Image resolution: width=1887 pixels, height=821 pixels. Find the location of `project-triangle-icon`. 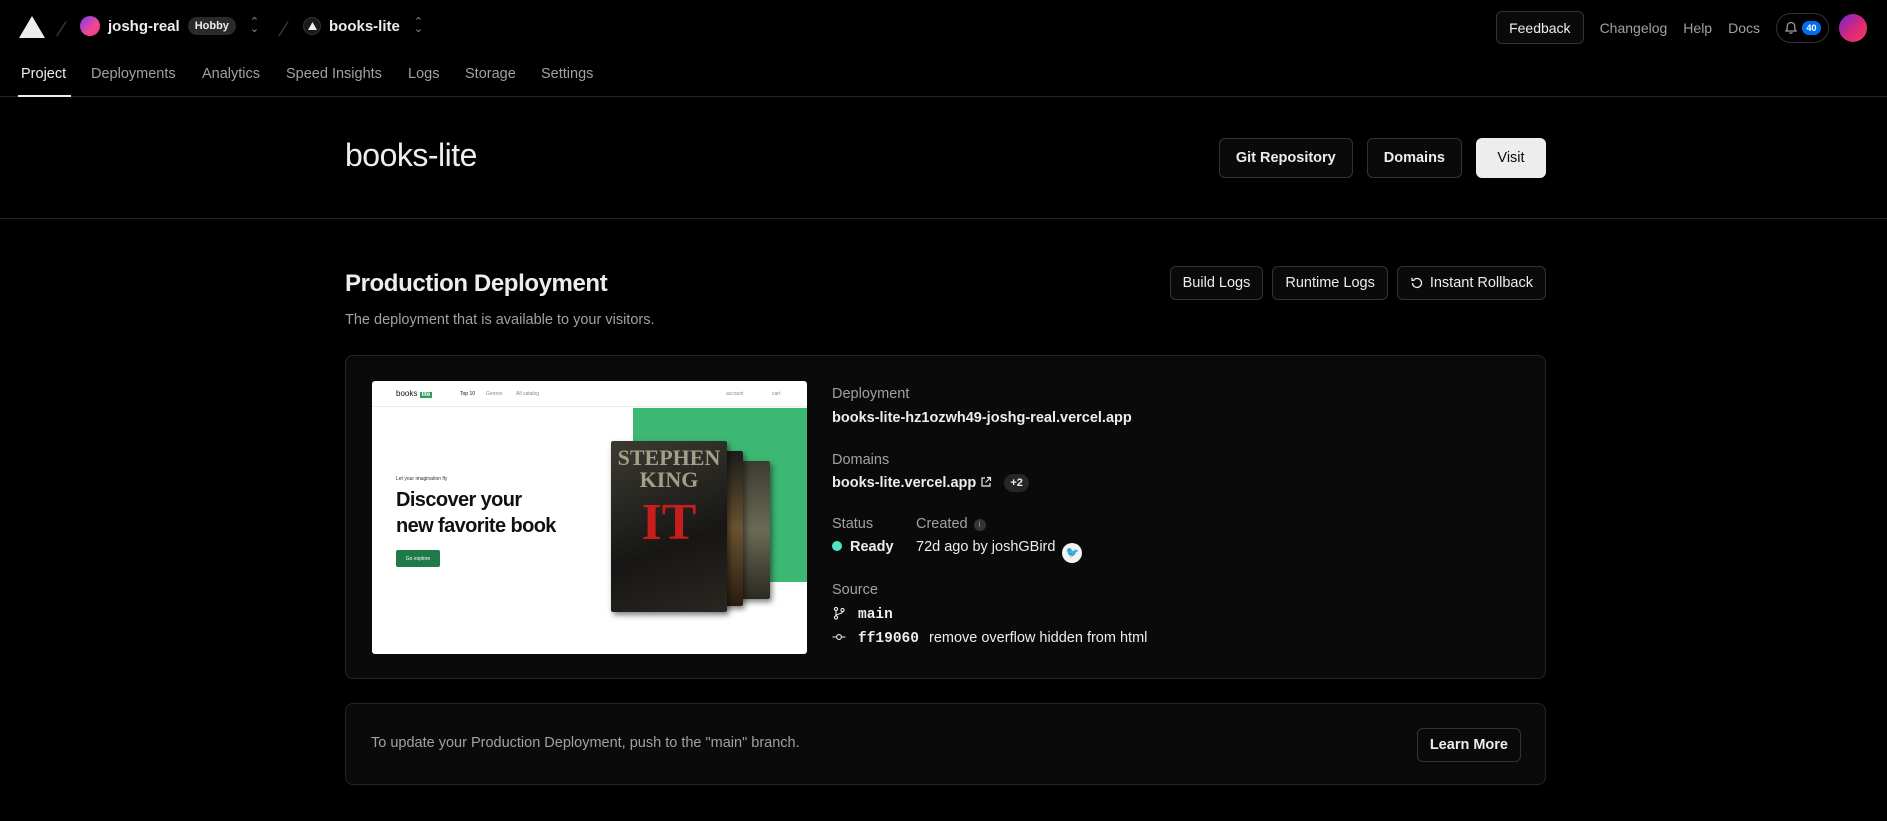

project-triangle-icon is located at coordinates (312, 26).